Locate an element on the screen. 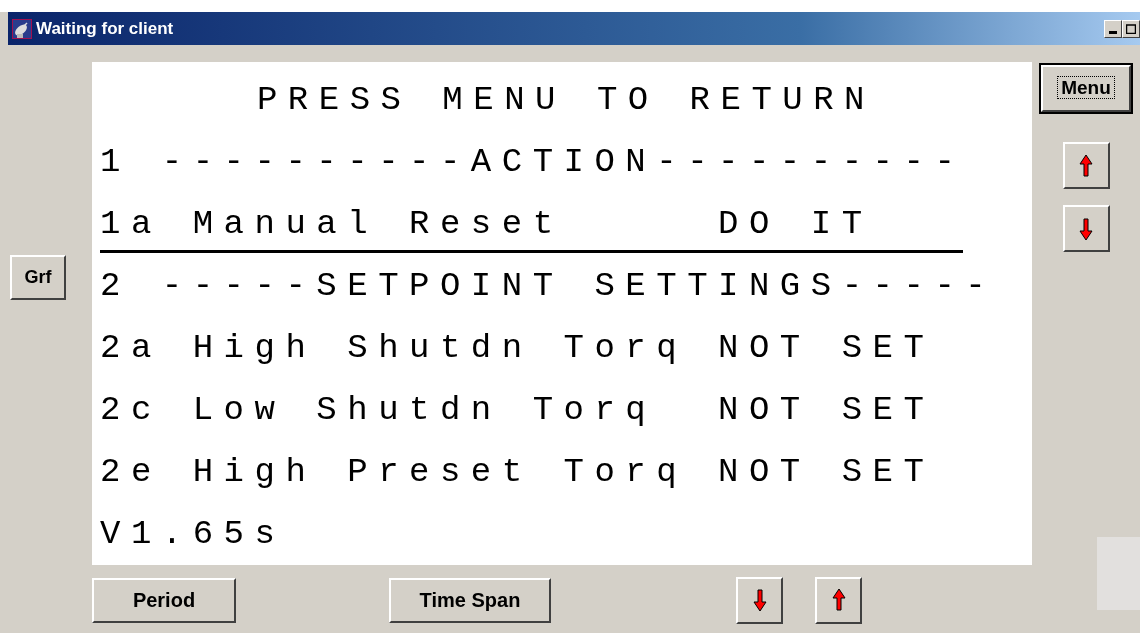 This screenshot has height=633, width=1140. maximize-icon is located at coordinates (1131, 28).